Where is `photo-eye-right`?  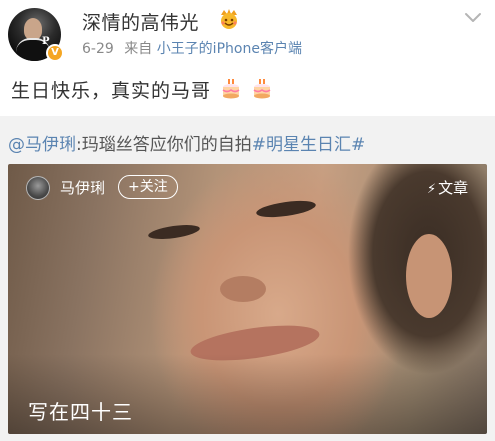
photo-eye-right is located at coordinates (286, 209).